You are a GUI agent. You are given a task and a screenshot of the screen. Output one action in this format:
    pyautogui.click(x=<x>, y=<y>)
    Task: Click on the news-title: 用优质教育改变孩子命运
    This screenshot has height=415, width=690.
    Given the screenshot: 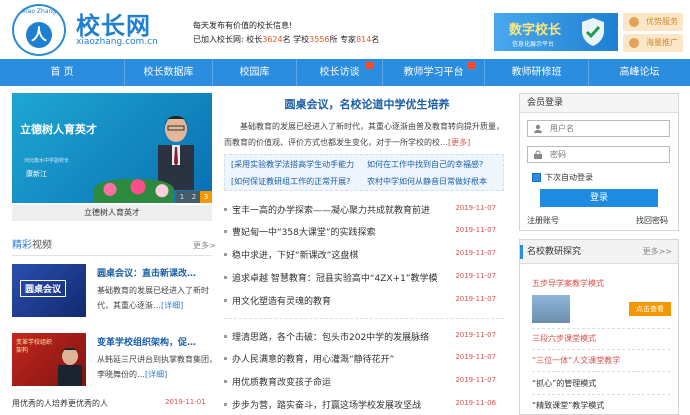 What is the action you would take?
    pyautogui.click(x=281, y=383)
    